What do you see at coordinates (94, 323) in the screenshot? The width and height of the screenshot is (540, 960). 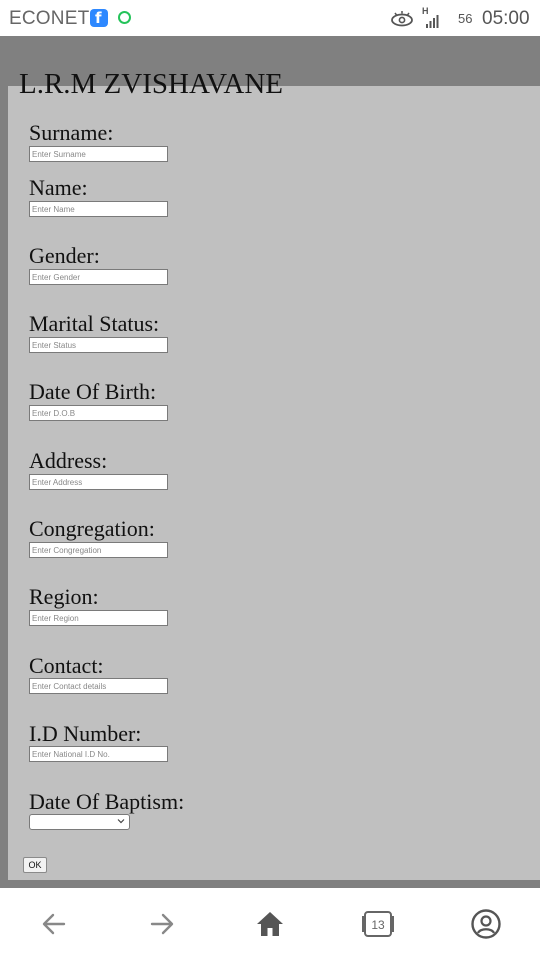 I see `marital-status-label: Marital Status:` at bounding box center [94, 323].